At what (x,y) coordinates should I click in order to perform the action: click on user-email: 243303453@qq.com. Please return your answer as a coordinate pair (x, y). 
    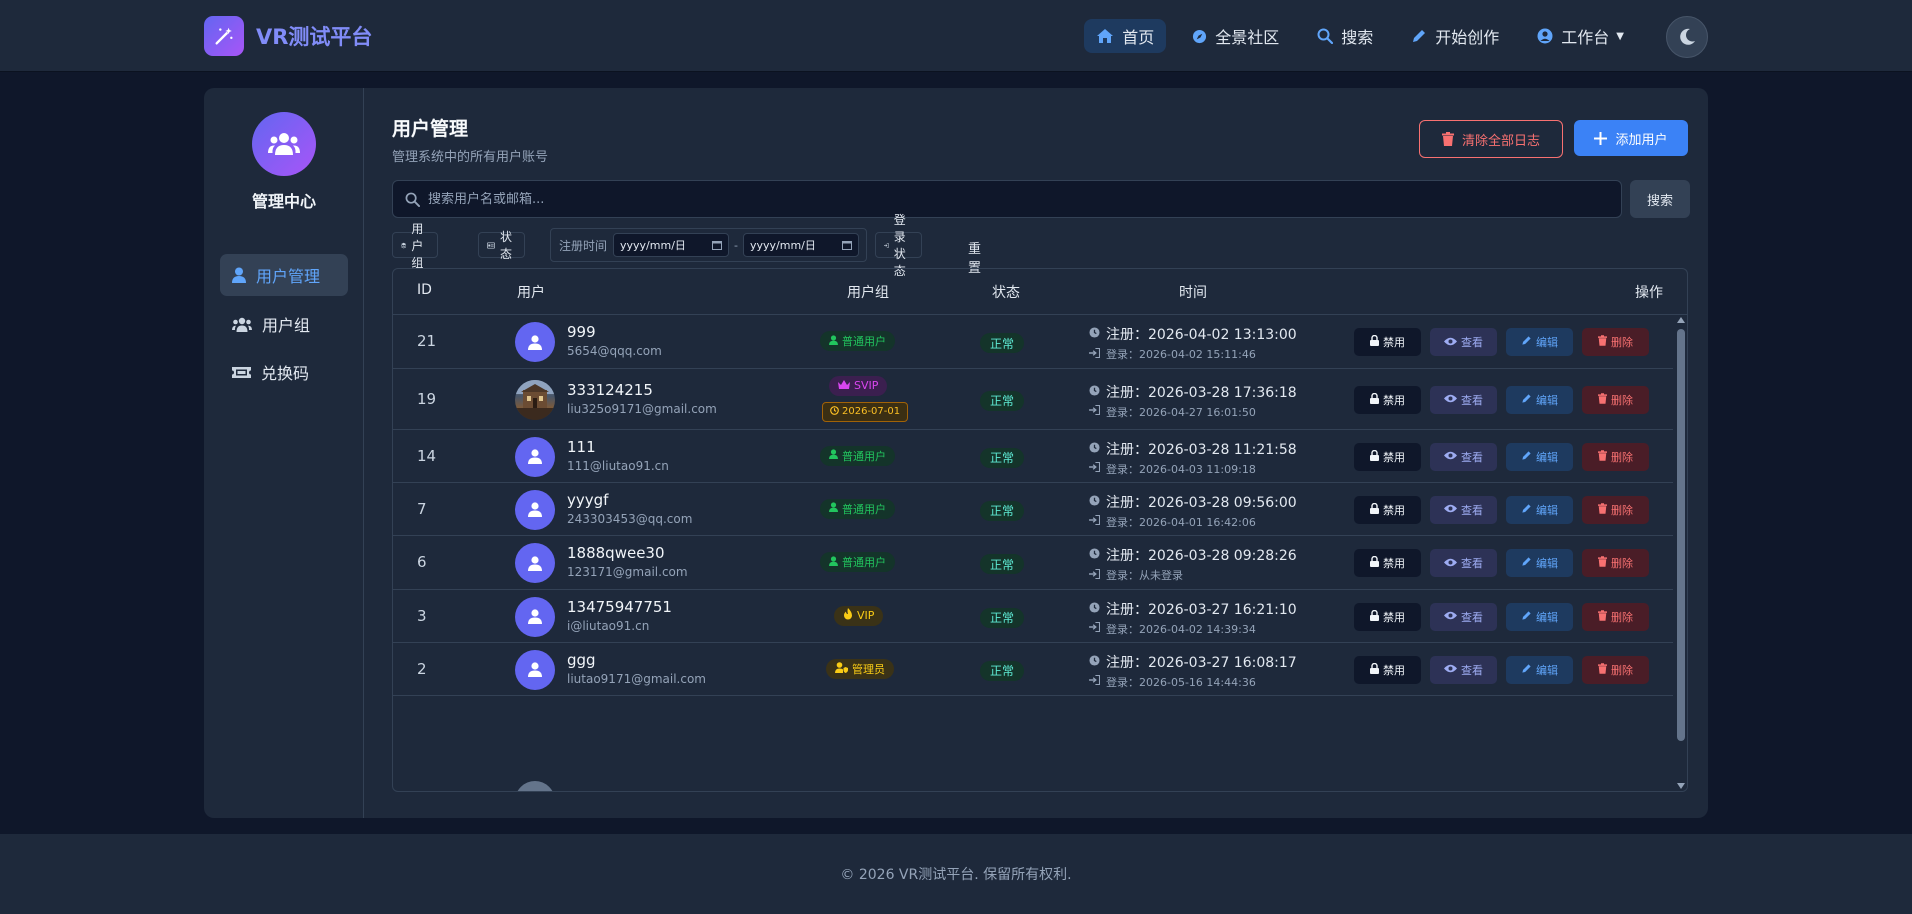
    Looking at the image, I should click on (630, 518).